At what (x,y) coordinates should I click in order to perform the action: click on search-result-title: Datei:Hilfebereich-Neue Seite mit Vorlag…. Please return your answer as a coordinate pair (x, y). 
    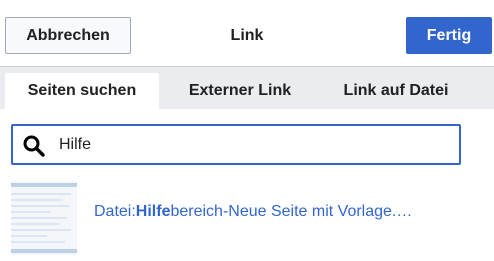
    Looking at the image, I should click on (284, 212).